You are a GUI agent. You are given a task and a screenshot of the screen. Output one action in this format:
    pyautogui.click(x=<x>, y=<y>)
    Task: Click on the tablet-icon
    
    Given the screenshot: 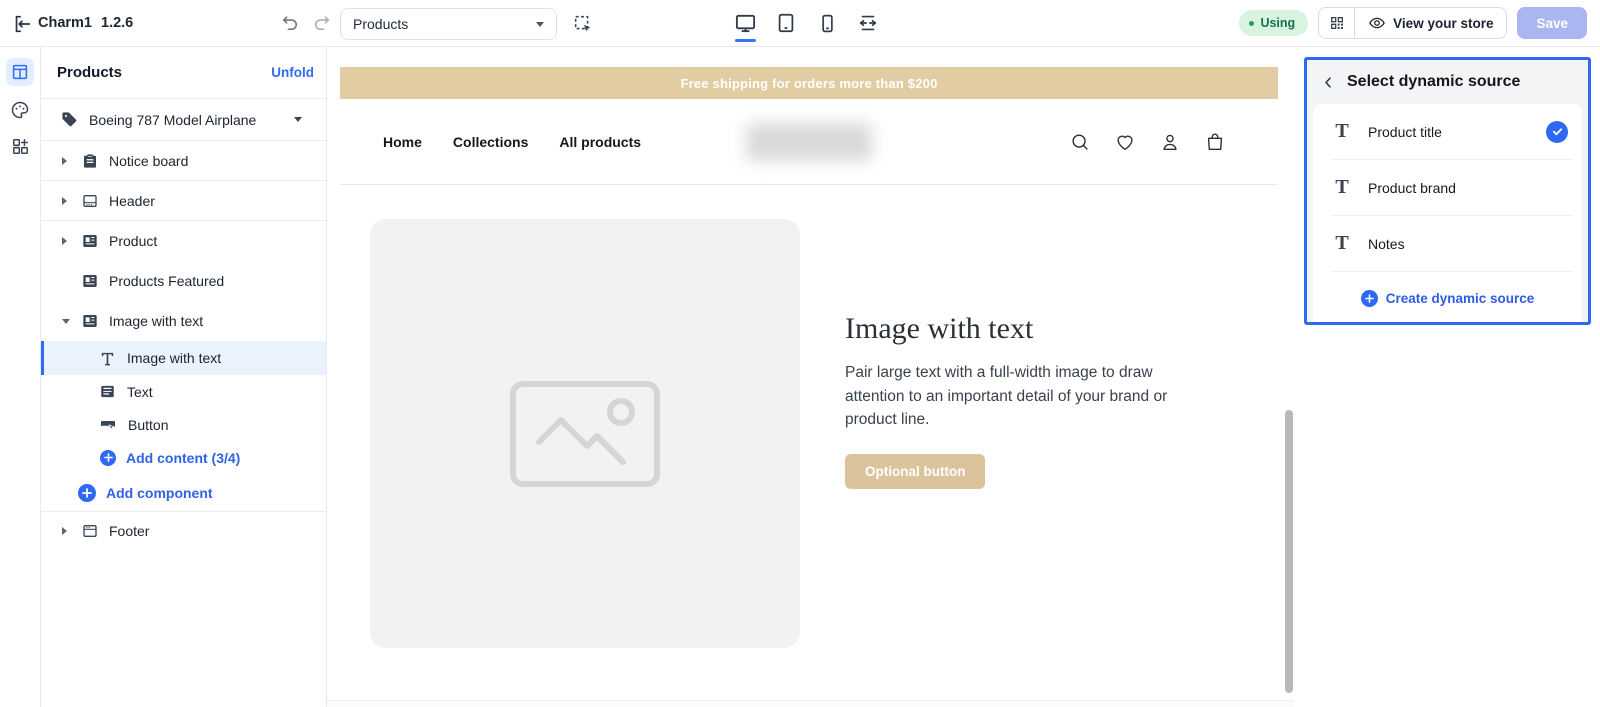 What is the action you would take?
    pyautogui.click(x=786, y=23)
    